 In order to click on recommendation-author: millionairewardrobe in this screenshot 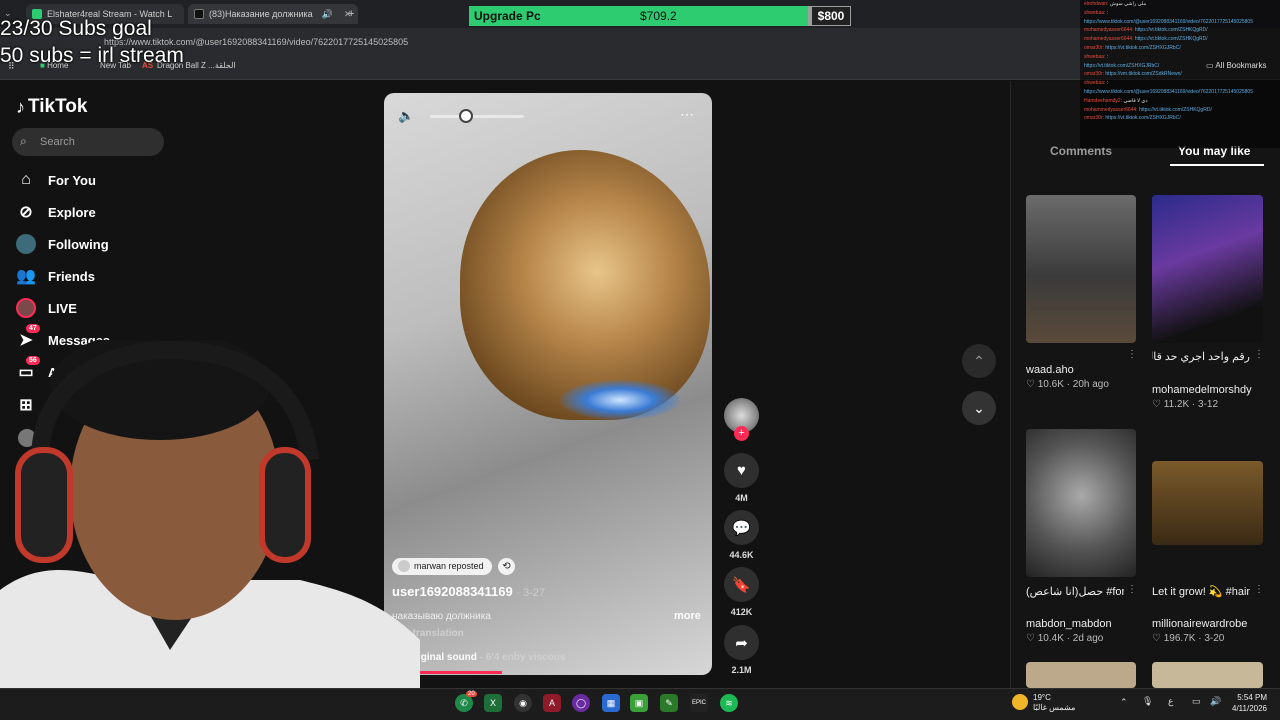, I will do `click(1207, 624)`.